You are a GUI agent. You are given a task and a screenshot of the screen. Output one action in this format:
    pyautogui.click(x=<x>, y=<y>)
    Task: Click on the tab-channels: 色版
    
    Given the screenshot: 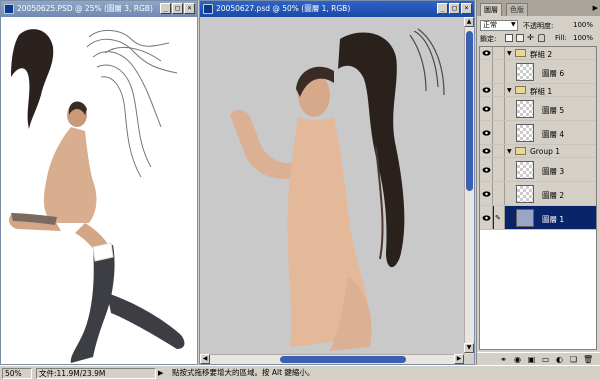 What is the action you would take?
    pyautogui.click(x=517, y=9)
    